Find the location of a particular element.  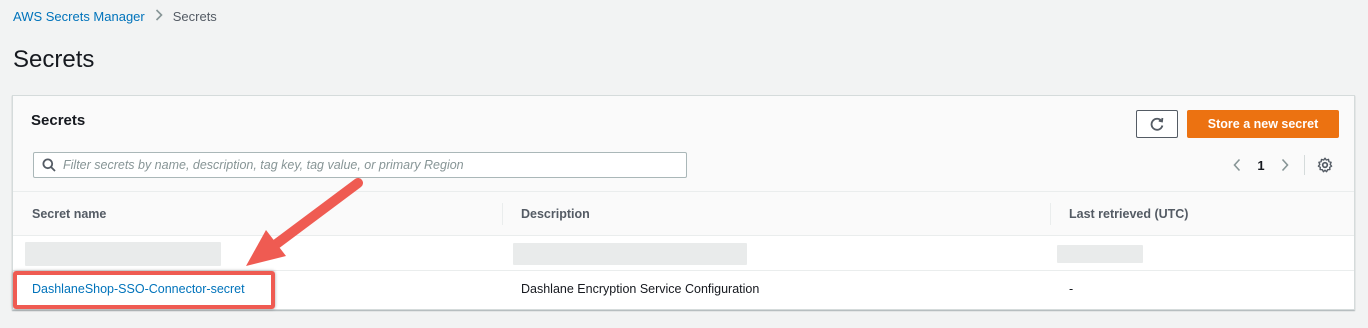

chevron-left-icon is located at coordinates (1237, 165).